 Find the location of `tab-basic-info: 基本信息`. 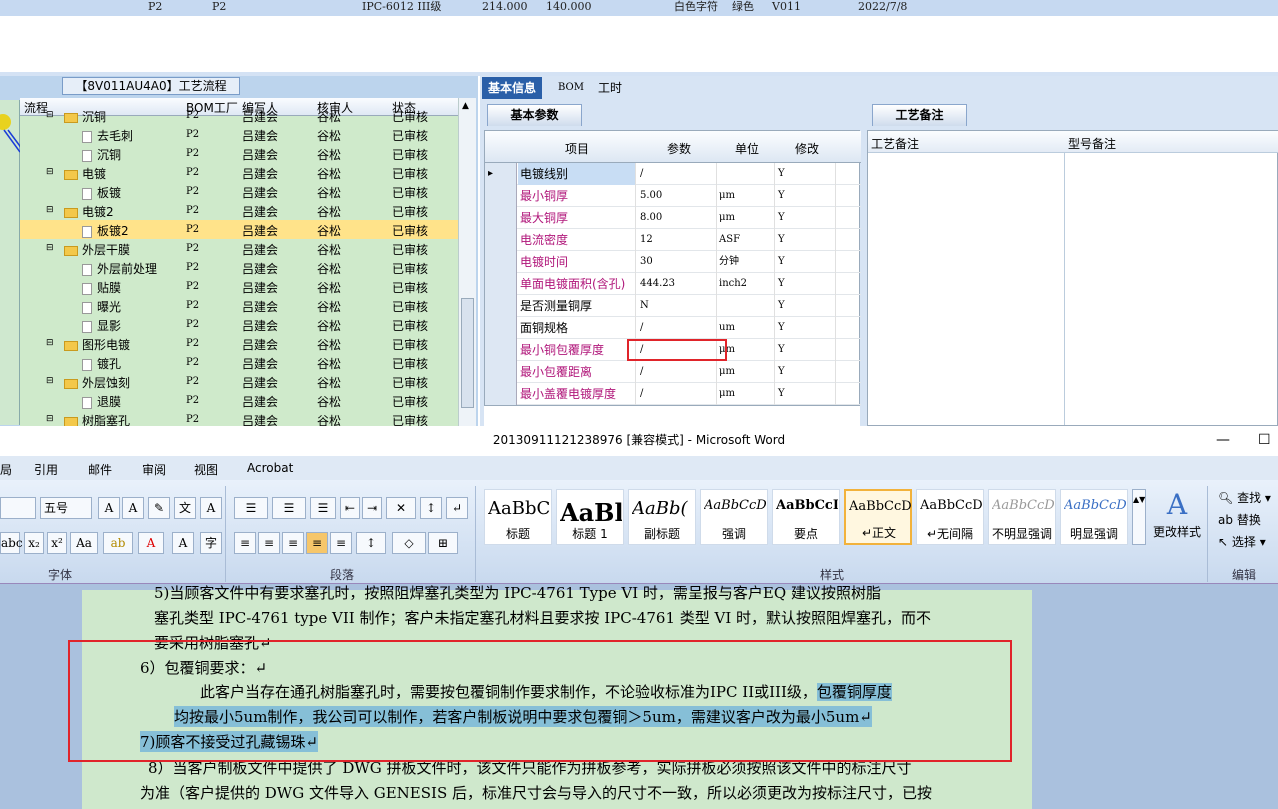

tab-basic-info: 基本信息 is located at coordinates (512, 88).